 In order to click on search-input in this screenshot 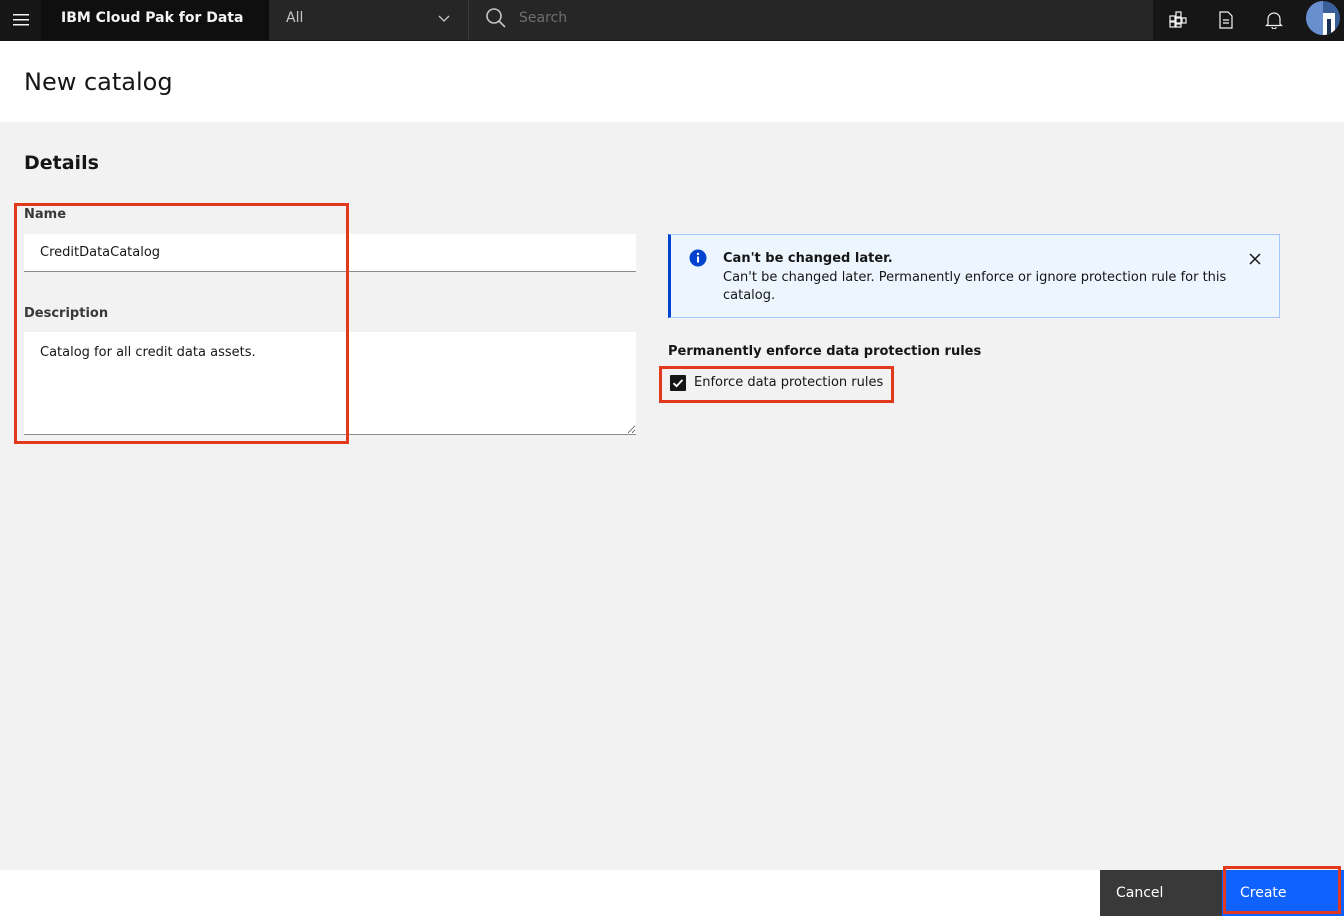, I will do `click(819, 18)`.